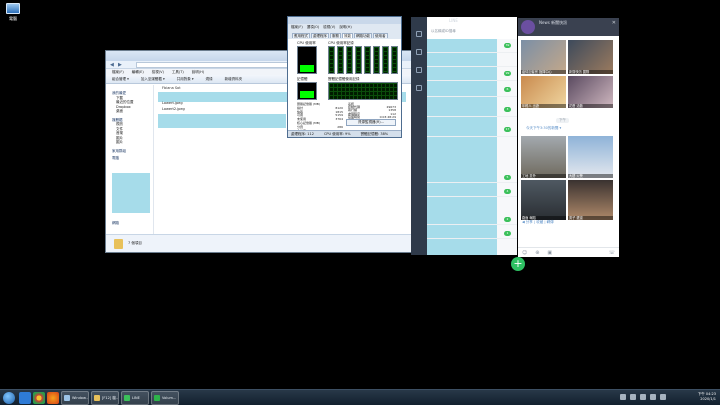  Describe the element at coordinates (13, 8) in the screenshot. I see `computer-icon` at that location.